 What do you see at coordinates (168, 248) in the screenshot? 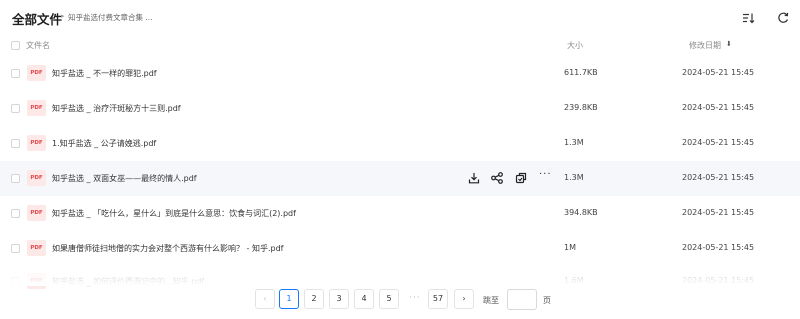
I see `file-name: 如果唐僧师徒扫地僧的实力会对整个西游有什么影响？ - 知乎.pdf` at bounding box center [168, 248].